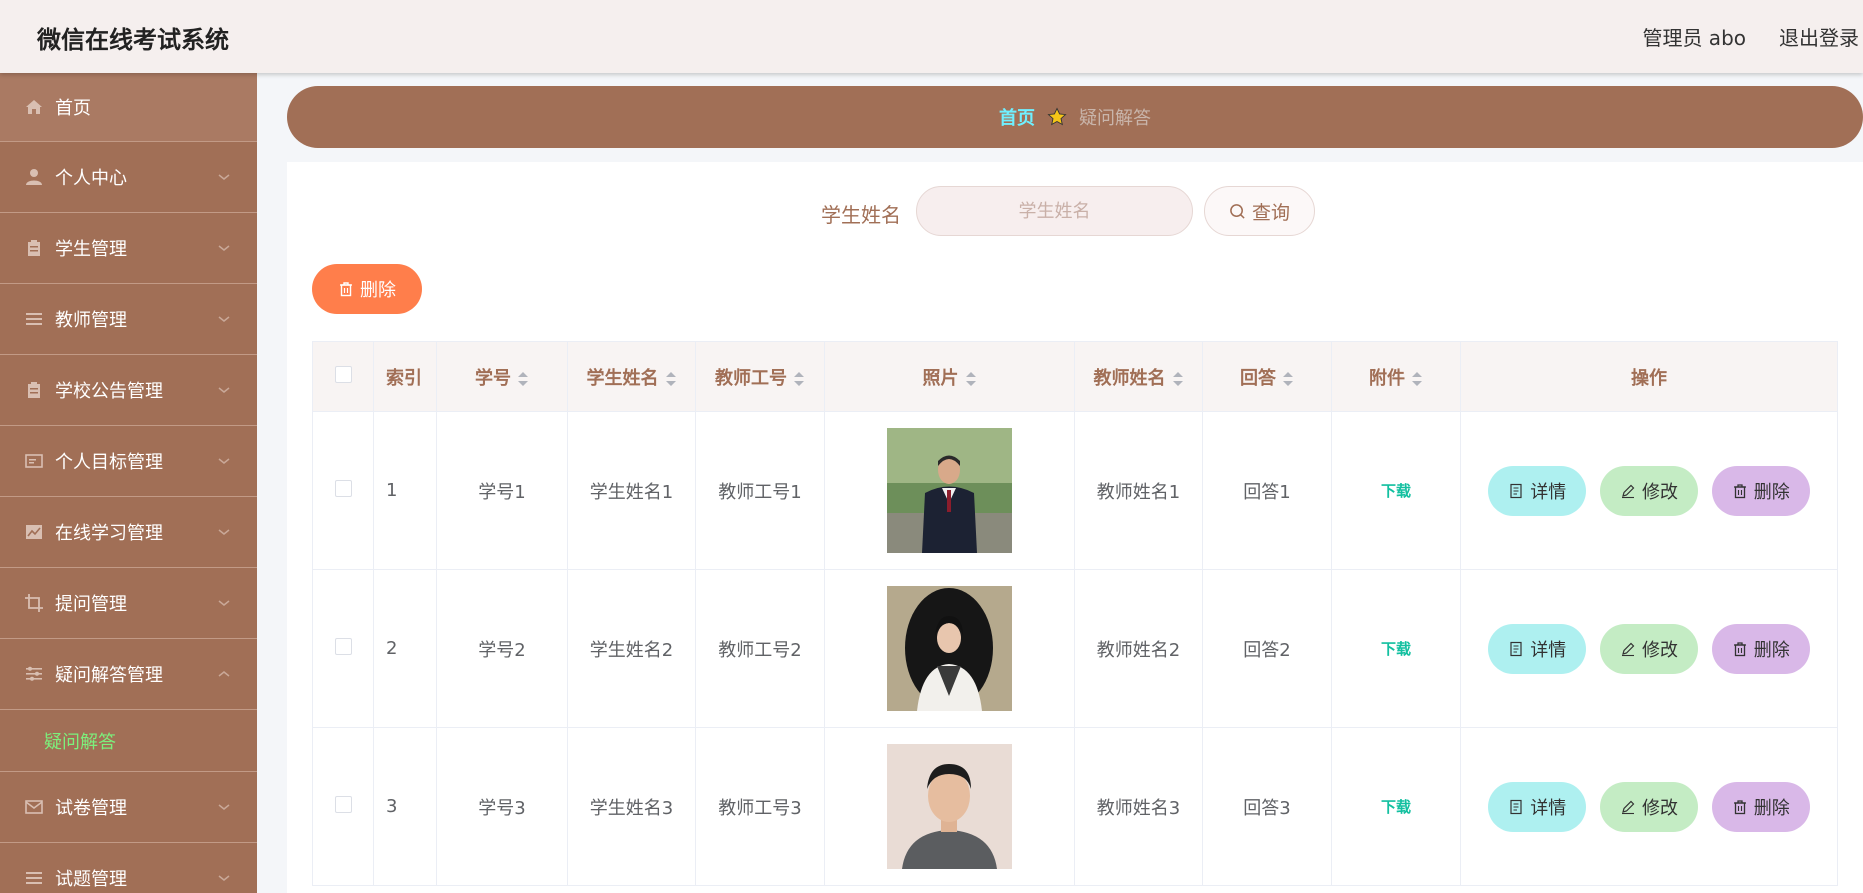 The image size is (1863, 893). What do you see at coordinates (128, 319) in the screenshot?
I see `sidebar-item-teacher-management: 教师管理` at bounding box center [128, 319].